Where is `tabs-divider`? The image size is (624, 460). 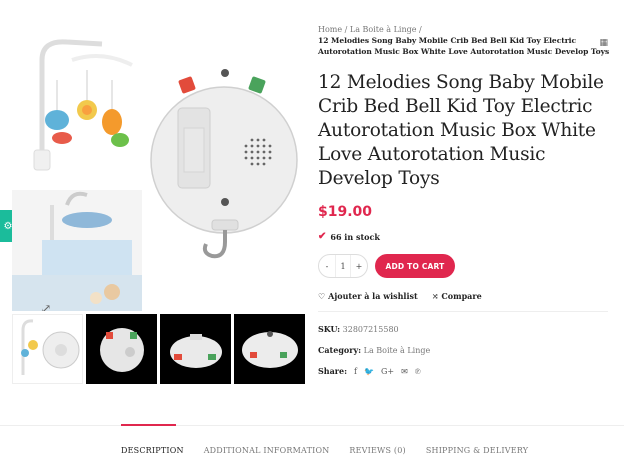
tabs-divider is located at coordinates (312, 425).